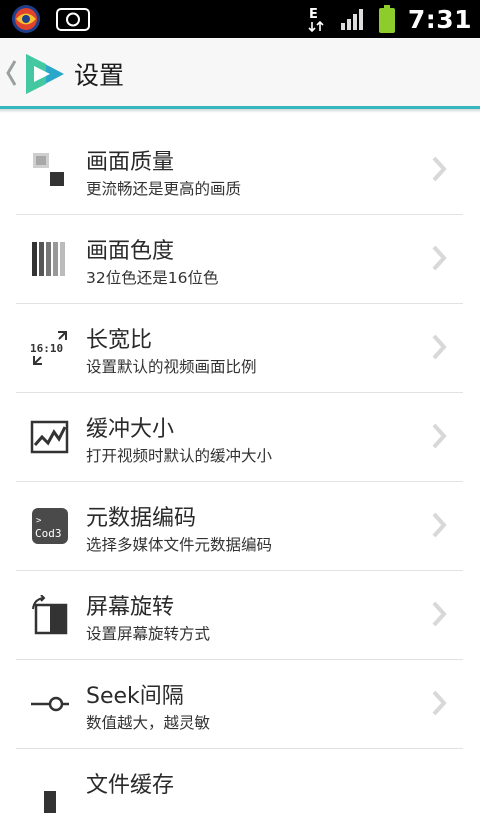 The image size is (480, 837). Describe the element at coordinates (130, 607) in the screenshot. I see `setting-label: 屏幕旋转` at that location.